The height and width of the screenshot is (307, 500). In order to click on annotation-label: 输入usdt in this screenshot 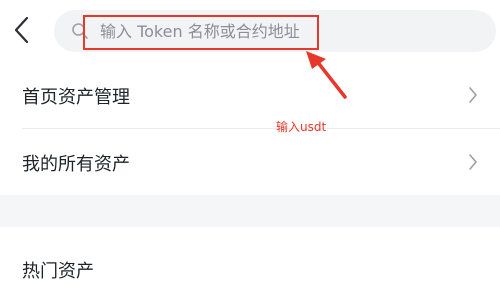, I will do `click(301, 127)`.